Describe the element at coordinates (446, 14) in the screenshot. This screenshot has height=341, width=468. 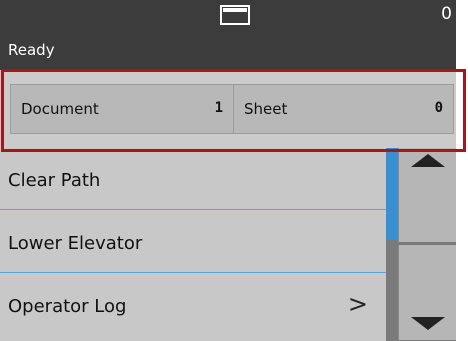
I see `page-counter: 0` at that location.